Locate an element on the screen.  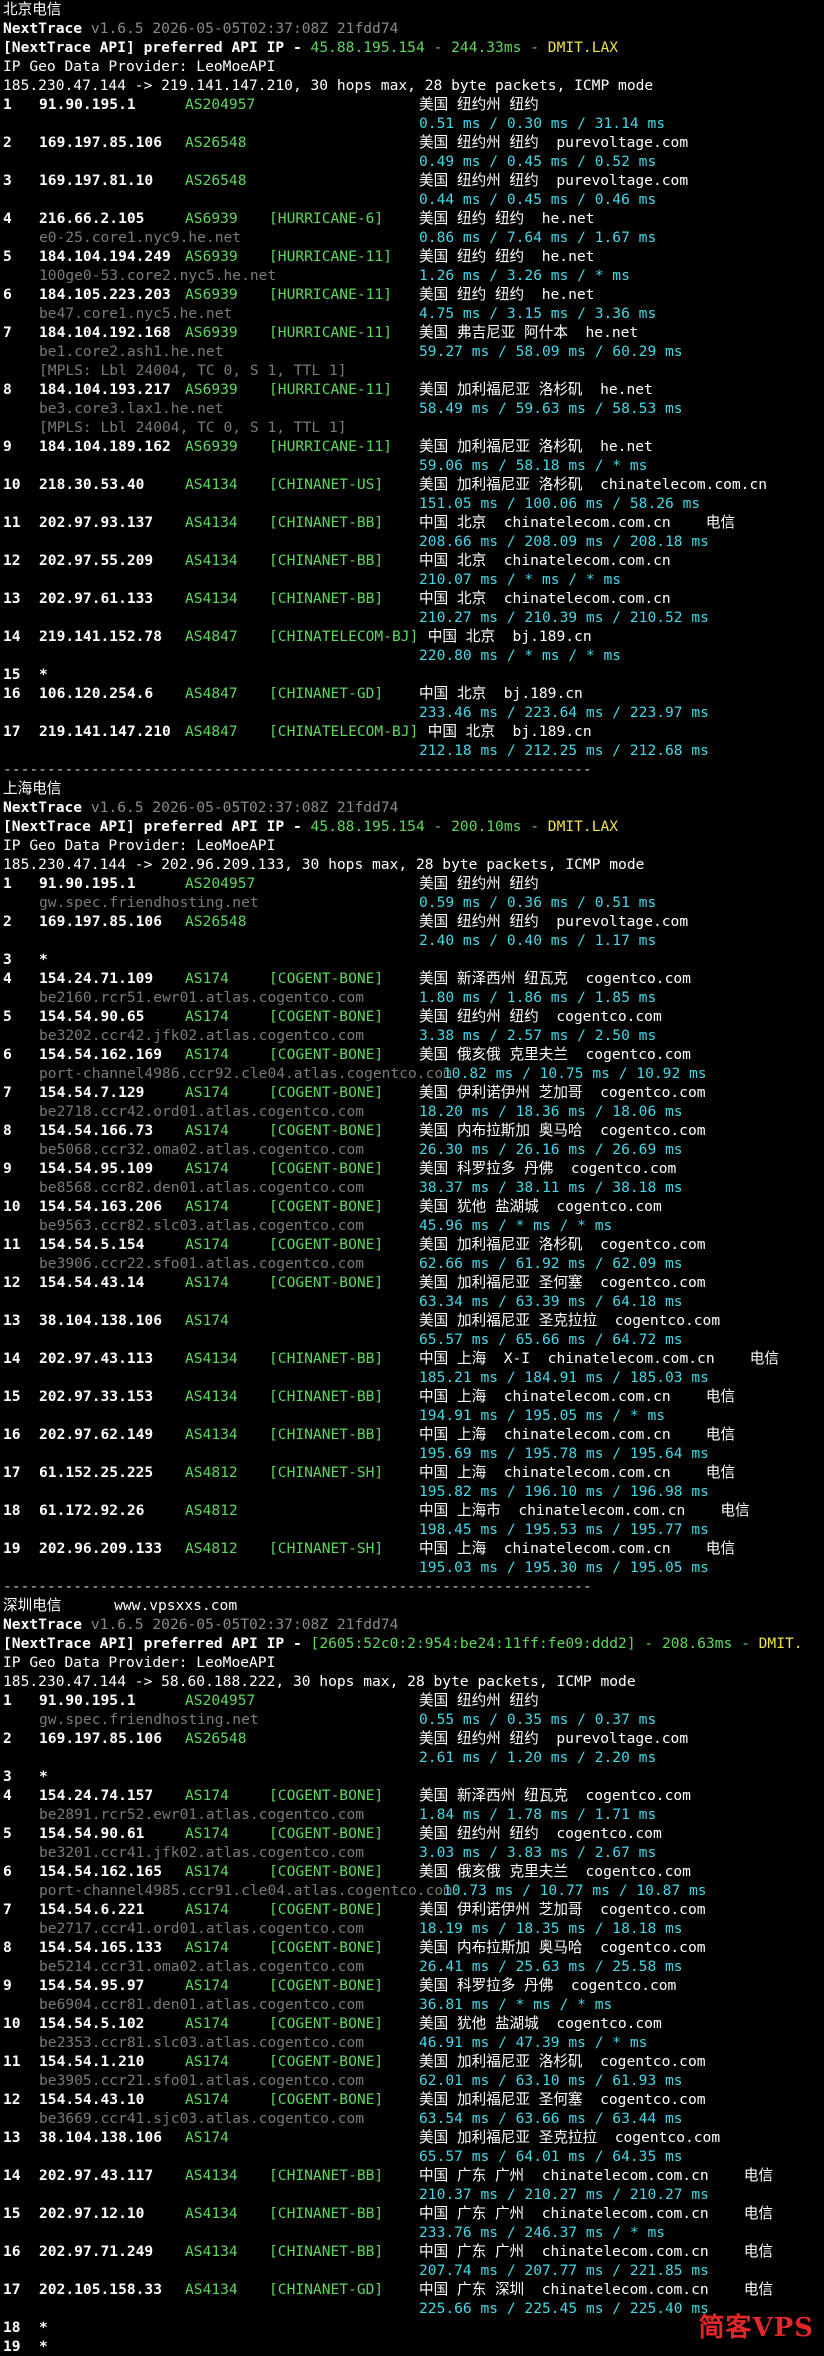
hop-geo: 美国 科罗拉多 丹佛 cogentco.com is located at coordinates (547, 1985).